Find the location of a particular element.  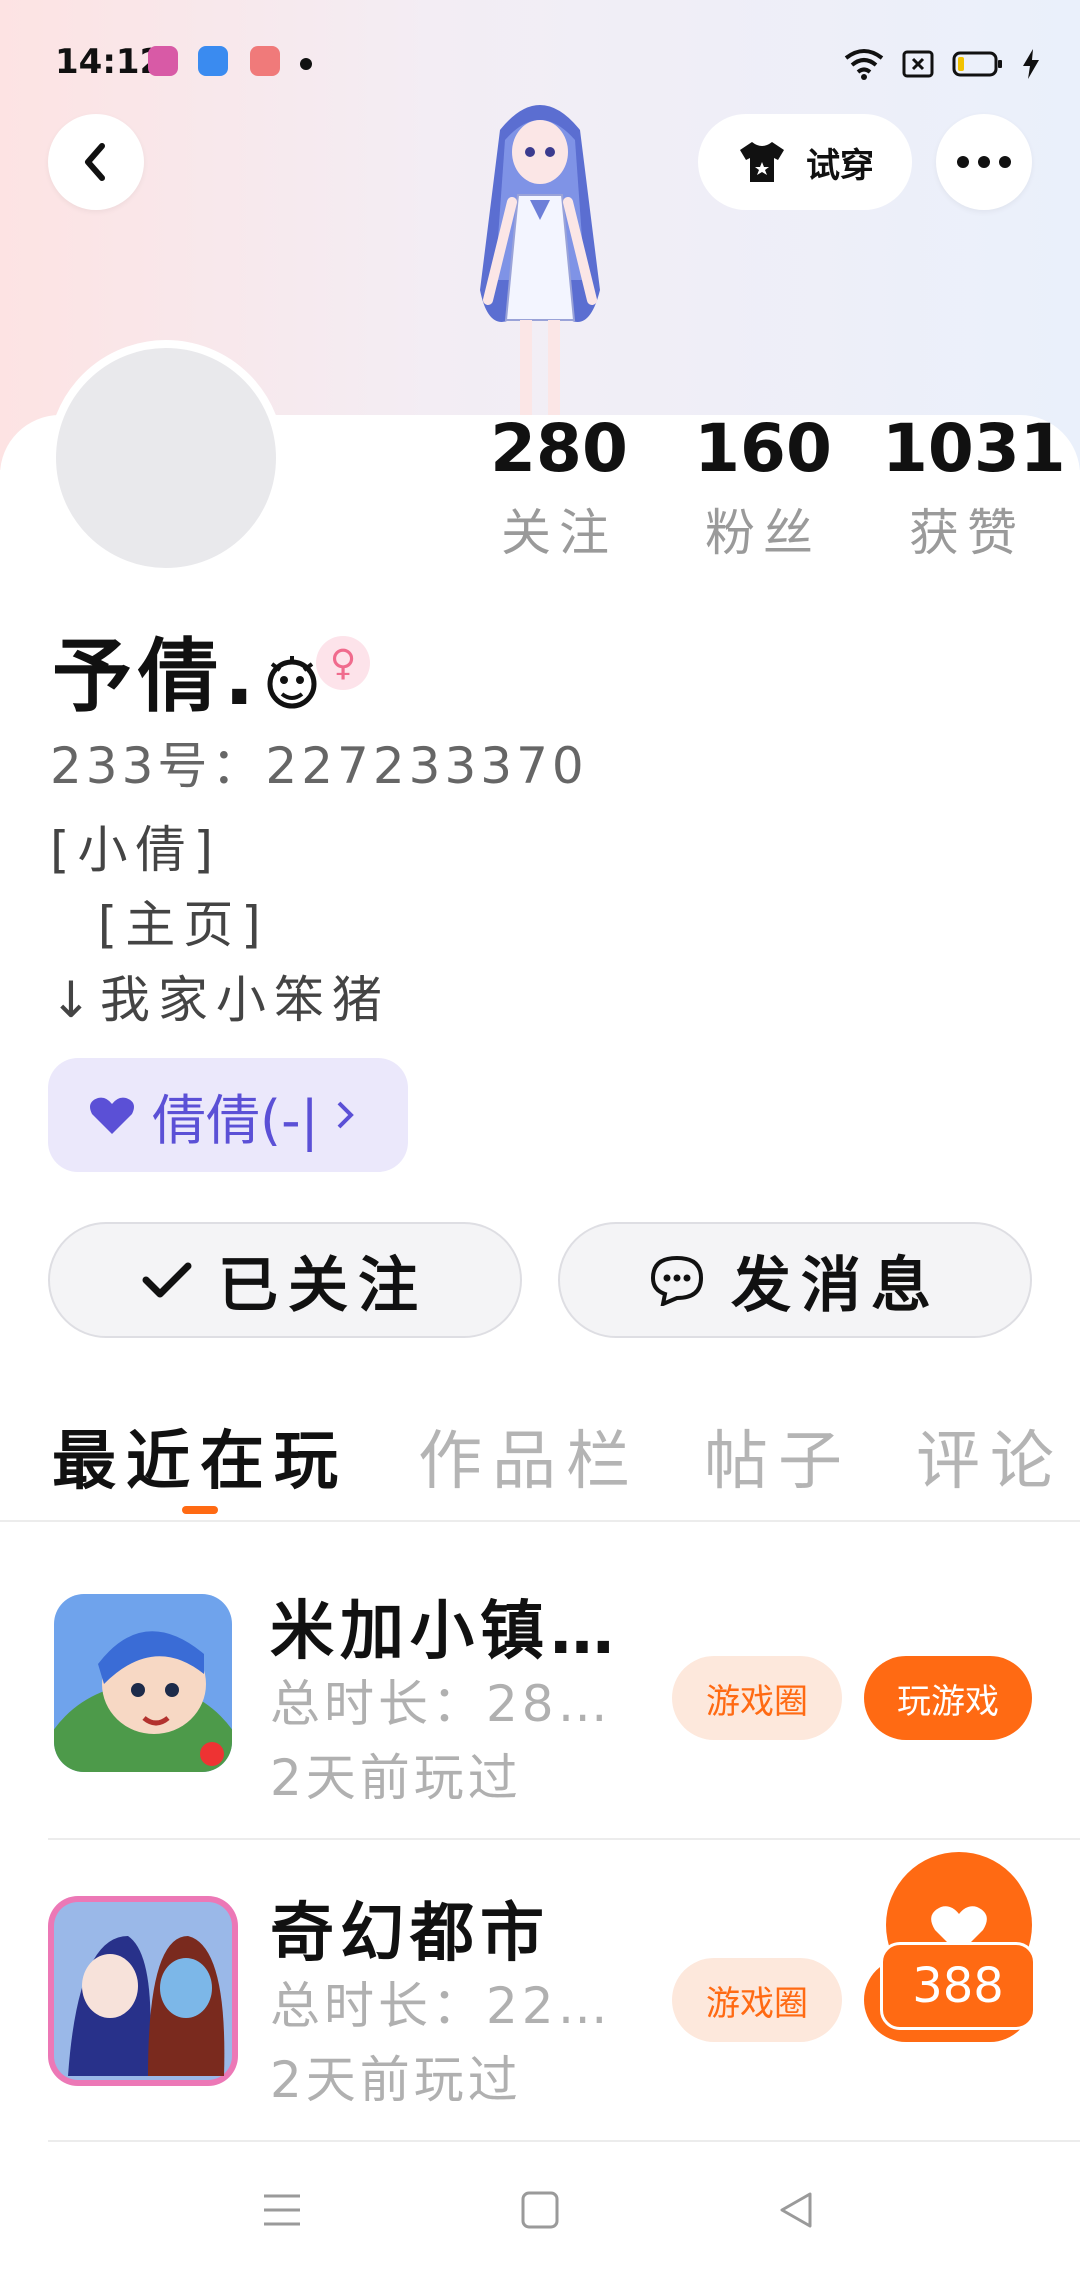

name-decoration-icon is located at coordinates (292, 682).